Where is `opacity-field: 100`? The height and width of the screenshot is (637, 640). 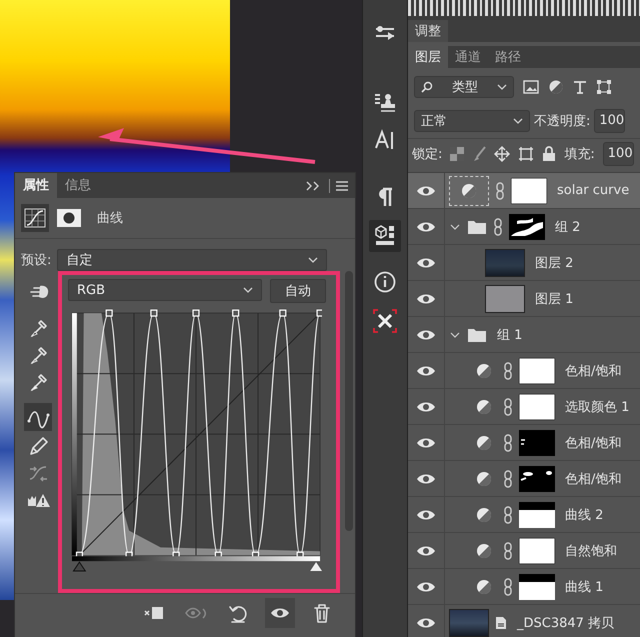 opacity-field: 100 is located at coordinates (610, 121).